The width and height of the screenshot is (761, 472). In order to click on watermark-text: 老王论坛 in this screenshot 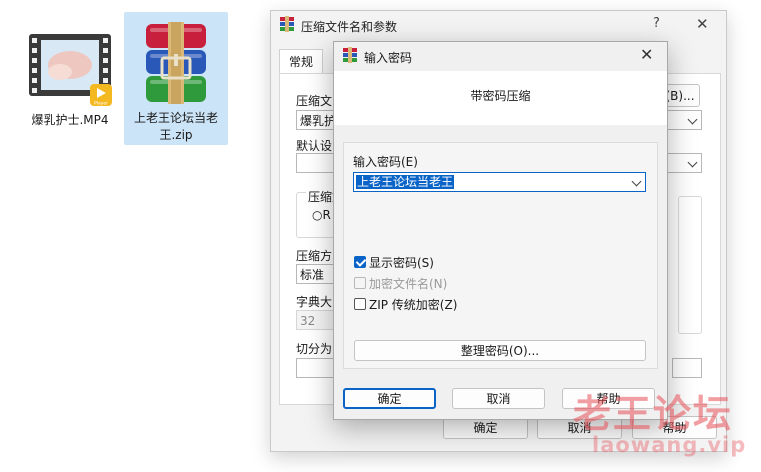, I will do `click(653, 414)`.